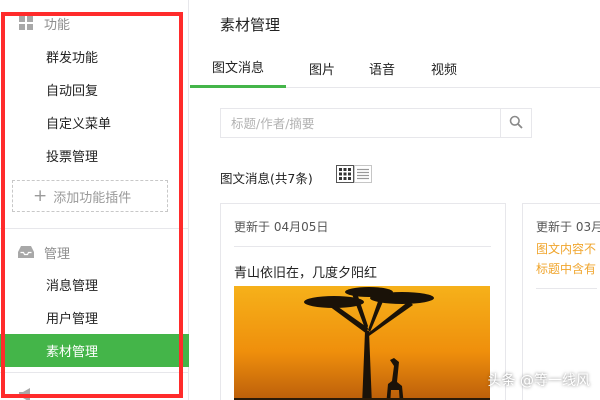  I want to click on search-icon, so click(516, 123).